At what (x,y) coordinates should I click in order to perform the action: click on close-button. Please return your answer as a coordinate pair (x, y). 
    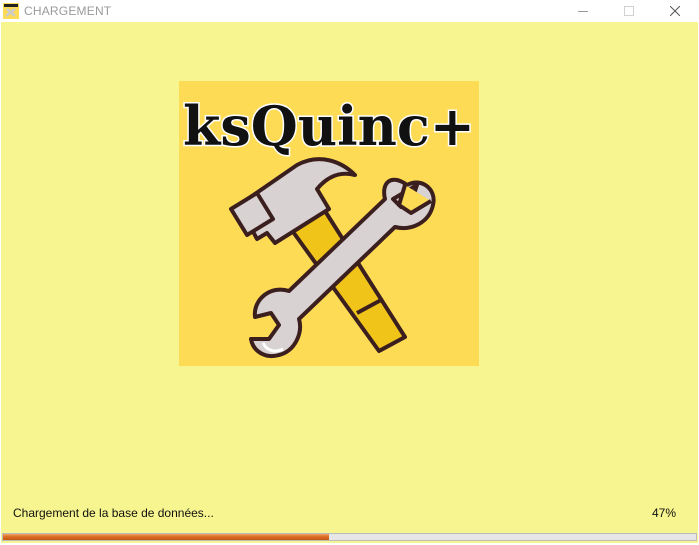
    Looking at the image, I should click on (675, 11).